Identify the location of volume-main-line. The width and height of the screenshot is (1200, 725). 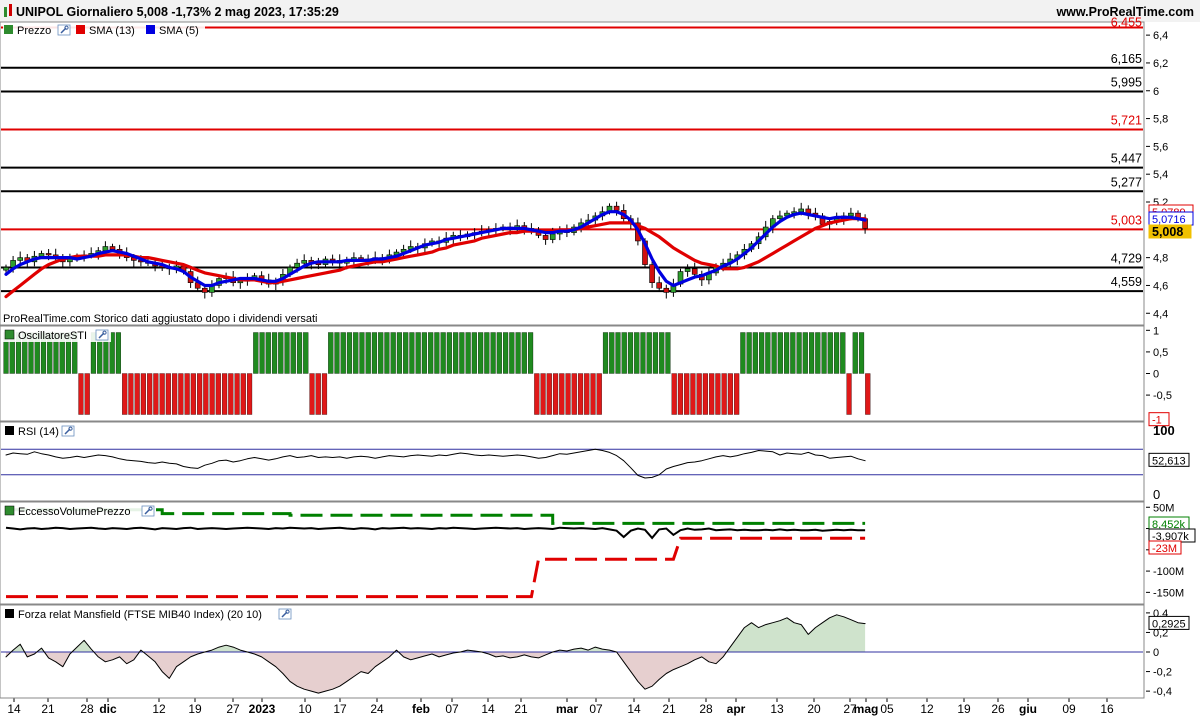
(435, 533).